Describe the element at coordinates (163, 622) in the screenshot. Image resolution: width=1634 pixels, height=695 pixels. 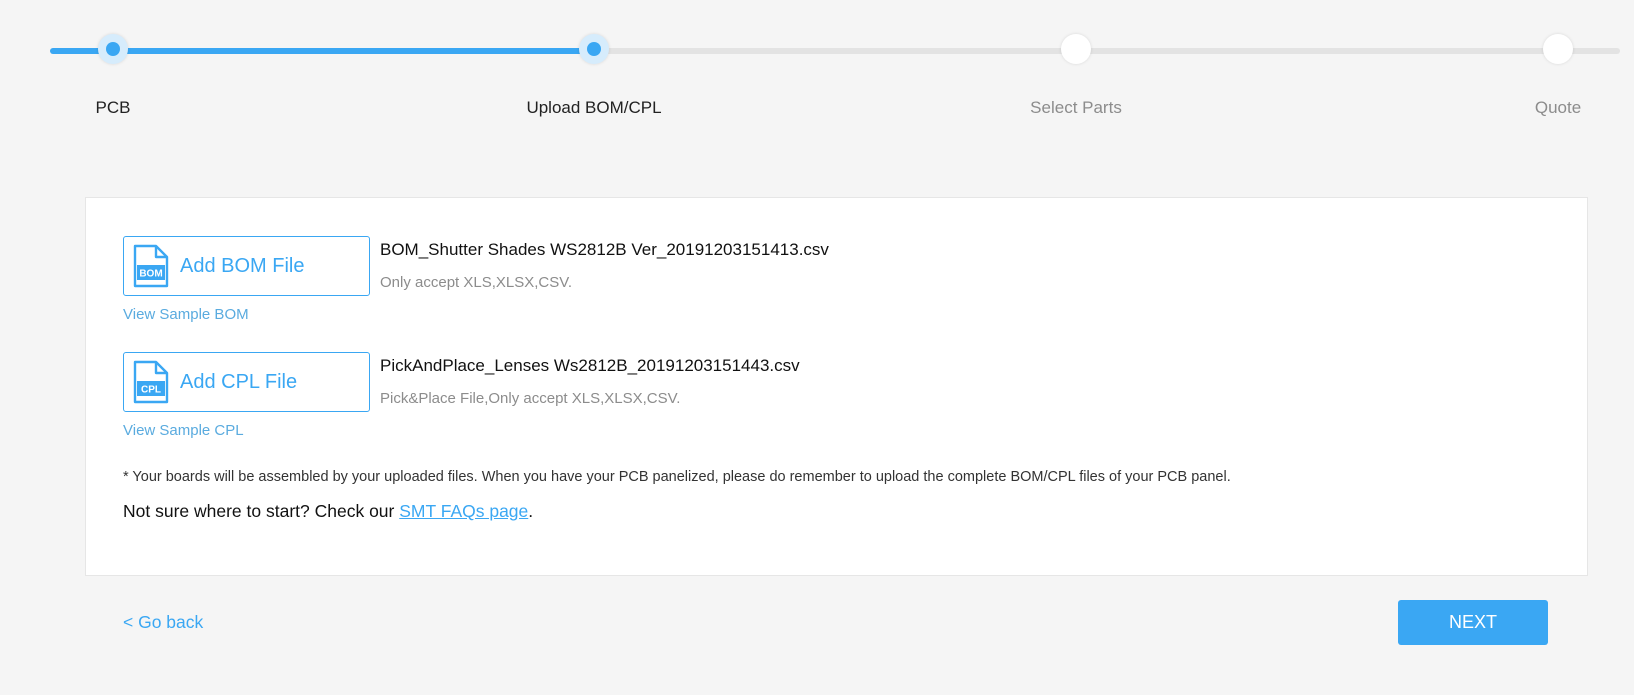
I see `go-back-link: < Go back` at that location.